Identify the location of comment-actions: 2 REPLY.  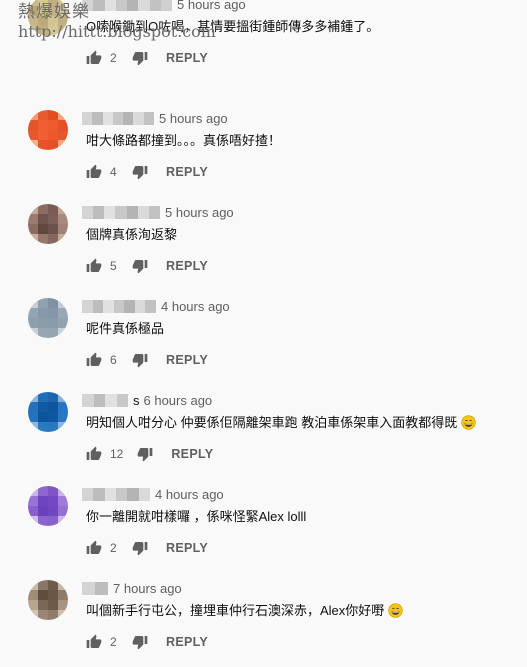
(147, 548).